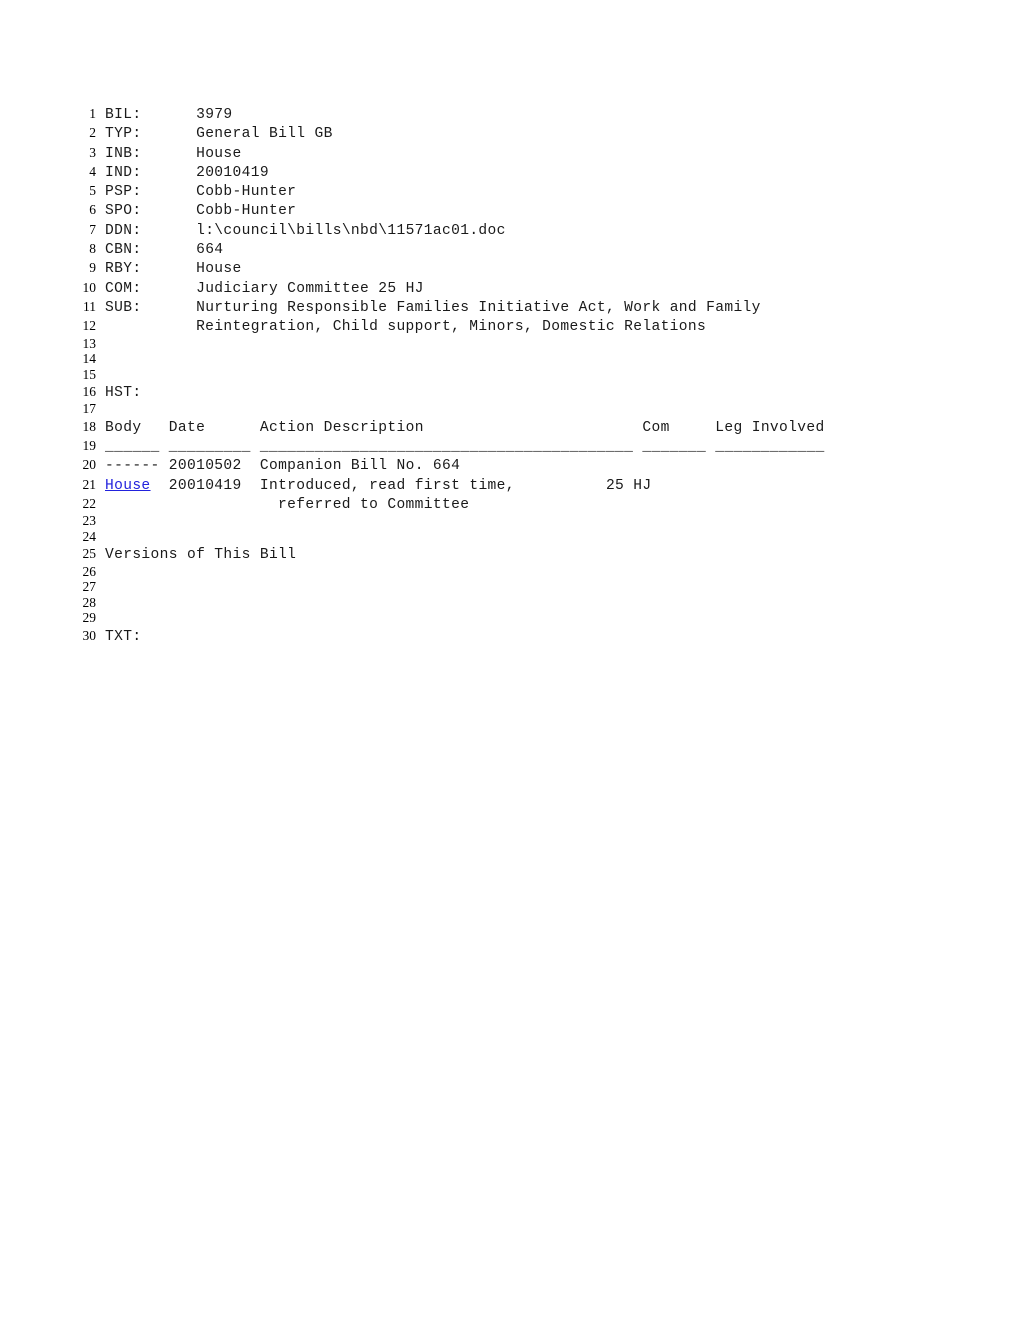 The image size is (1020, 1320). Describe the element at coordinates (510, 190) in the screenshot. I see `record-line-psp: 5 PSP: Cobb-Hunter` at that location.